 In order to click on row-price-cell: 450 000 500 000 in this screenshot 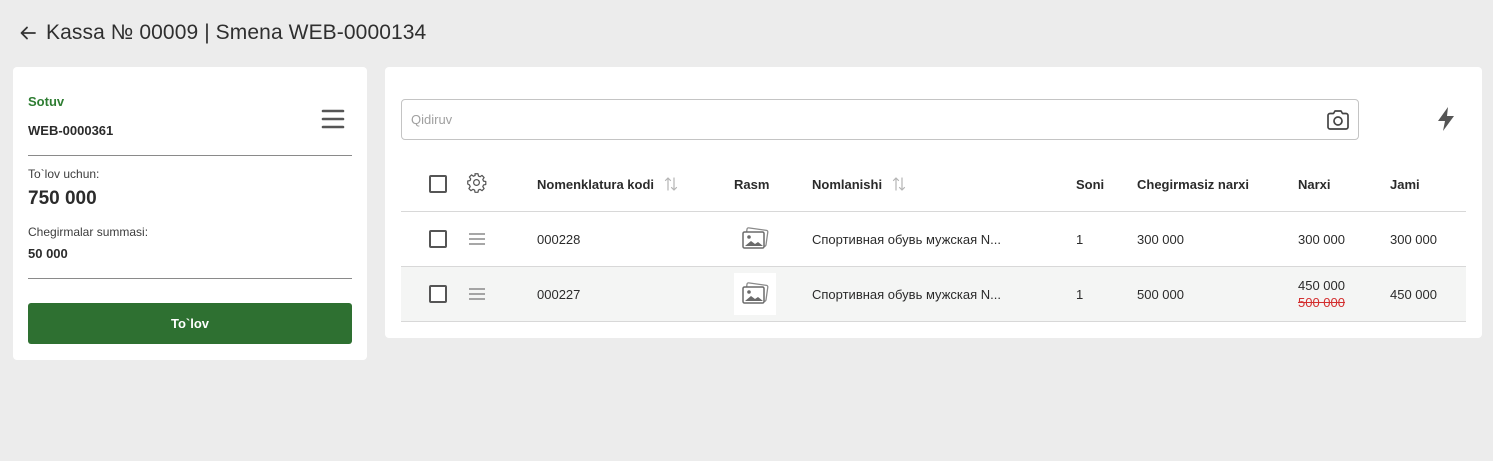, I will do `click(1321, 294)`.